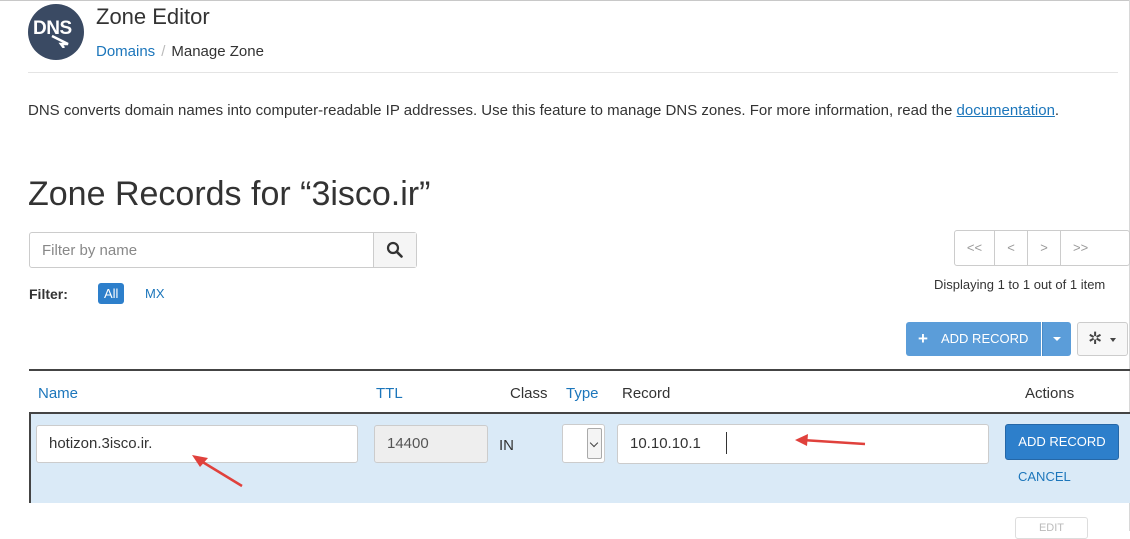 The width and height of the screenshot is (1130, 539). I want to click on breadcrumb: Domains / Manage Zone, so click(180, 51).